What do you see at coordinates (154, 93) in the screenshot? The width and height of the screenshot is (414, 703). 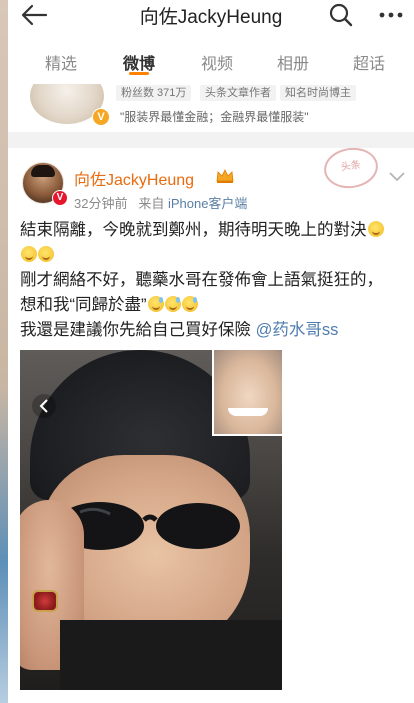 I see `follower-count-chip: 粉丝数 371万` at bounding box center [154, 93].